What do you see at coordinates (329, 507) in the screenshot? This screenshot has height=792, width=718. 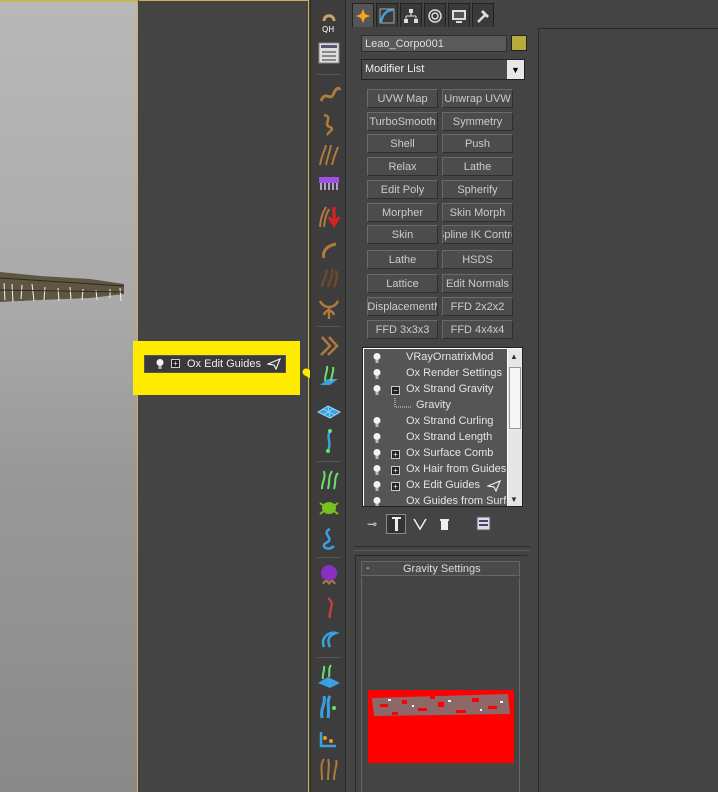 I see `ox-hair-bug-button` at bounding box center [329, 507].